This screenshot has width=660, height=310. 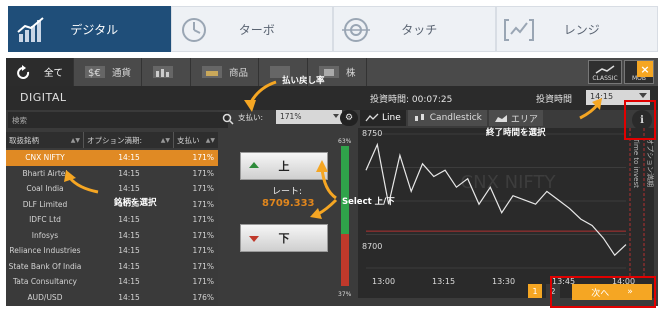 What do you see at coordinates (115, 140) in the screenshot?
I see `header-expiry-label: オプション満期:` at bounding box center [115, 140].